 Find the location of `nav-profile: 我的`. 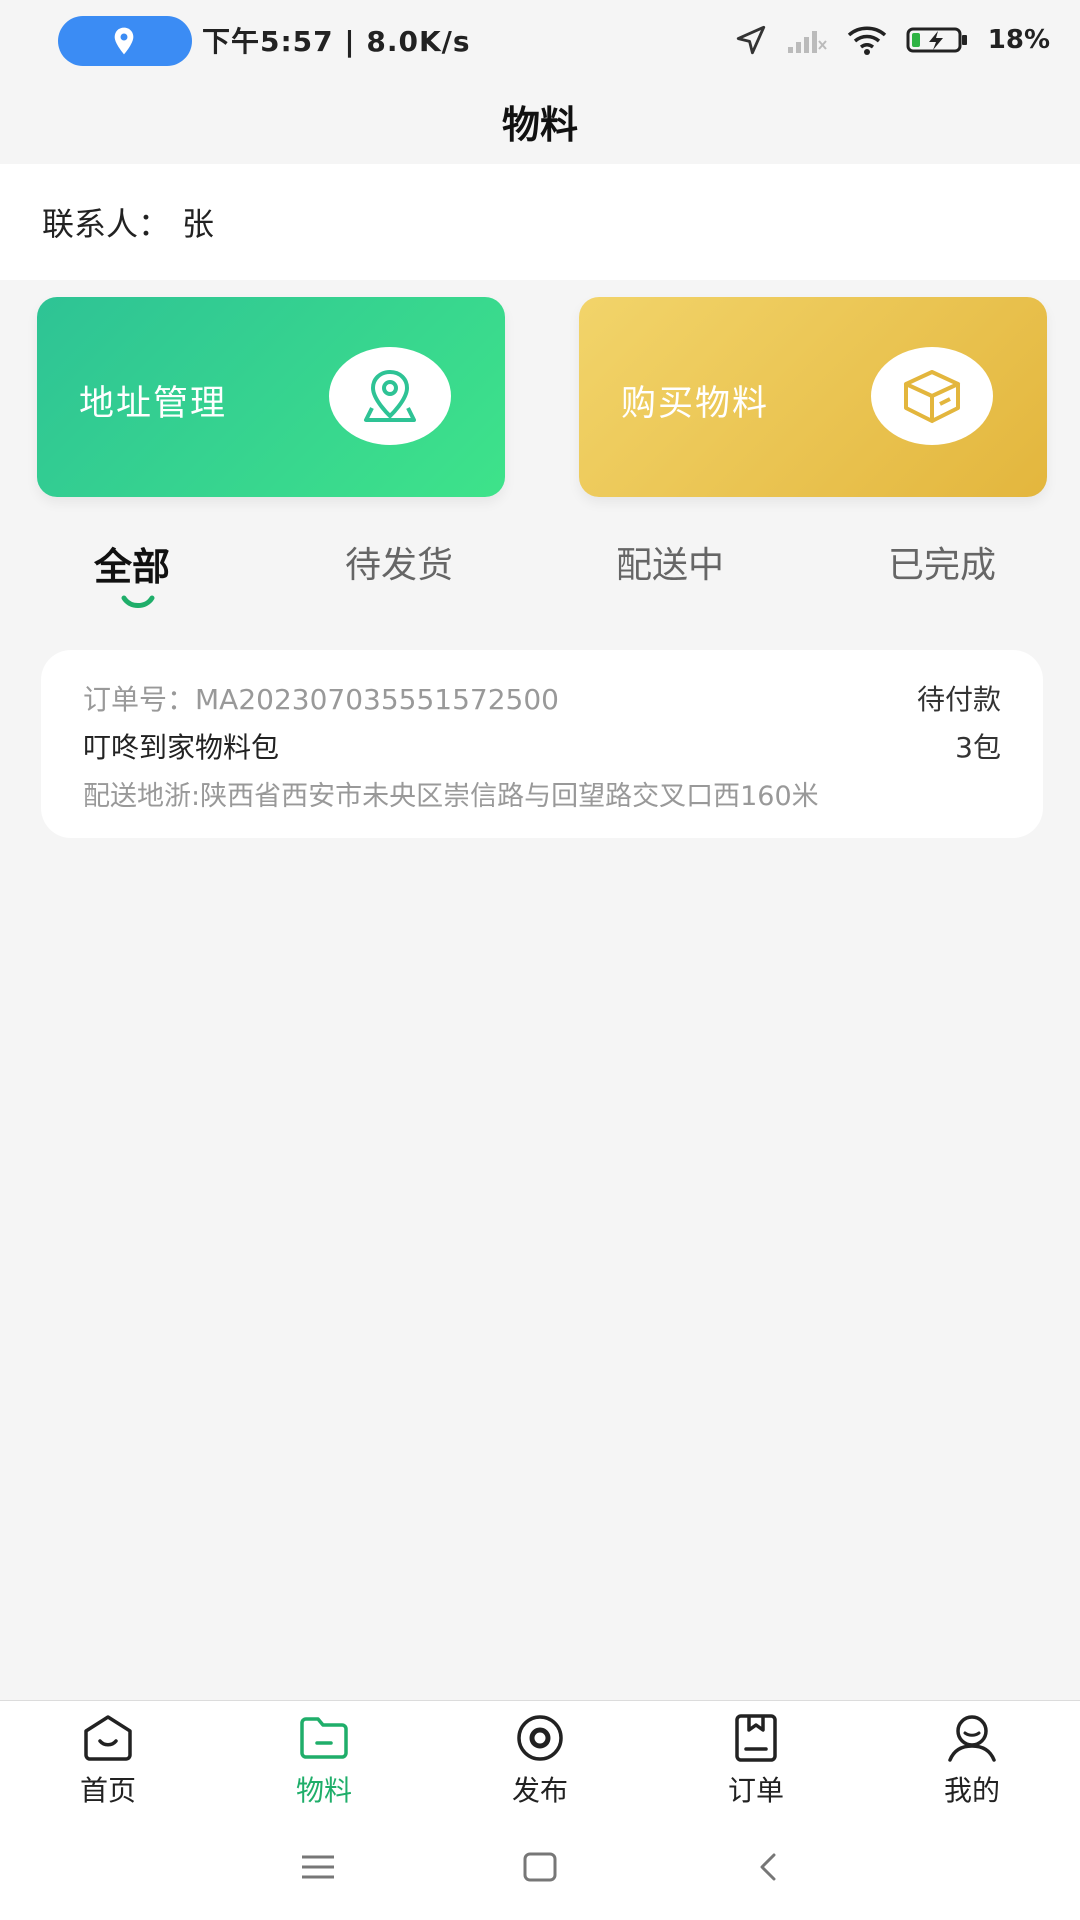

nav-profile: 我的 is located at coordinates (972, 1758).